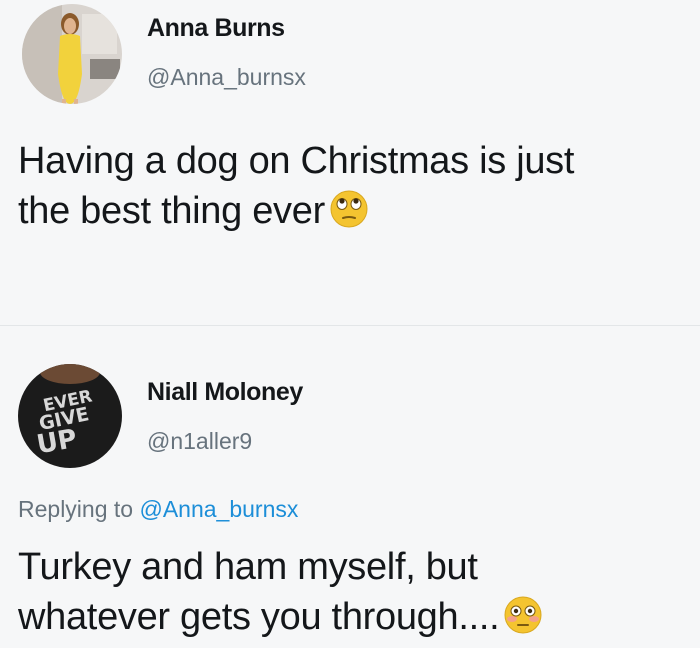 This screenshot has width=700, height=648. What do you see at coordinates (218, 509) in the screenshot?
I see `mention-link: @Anna_burnsx` at bounding box center [218, 509].